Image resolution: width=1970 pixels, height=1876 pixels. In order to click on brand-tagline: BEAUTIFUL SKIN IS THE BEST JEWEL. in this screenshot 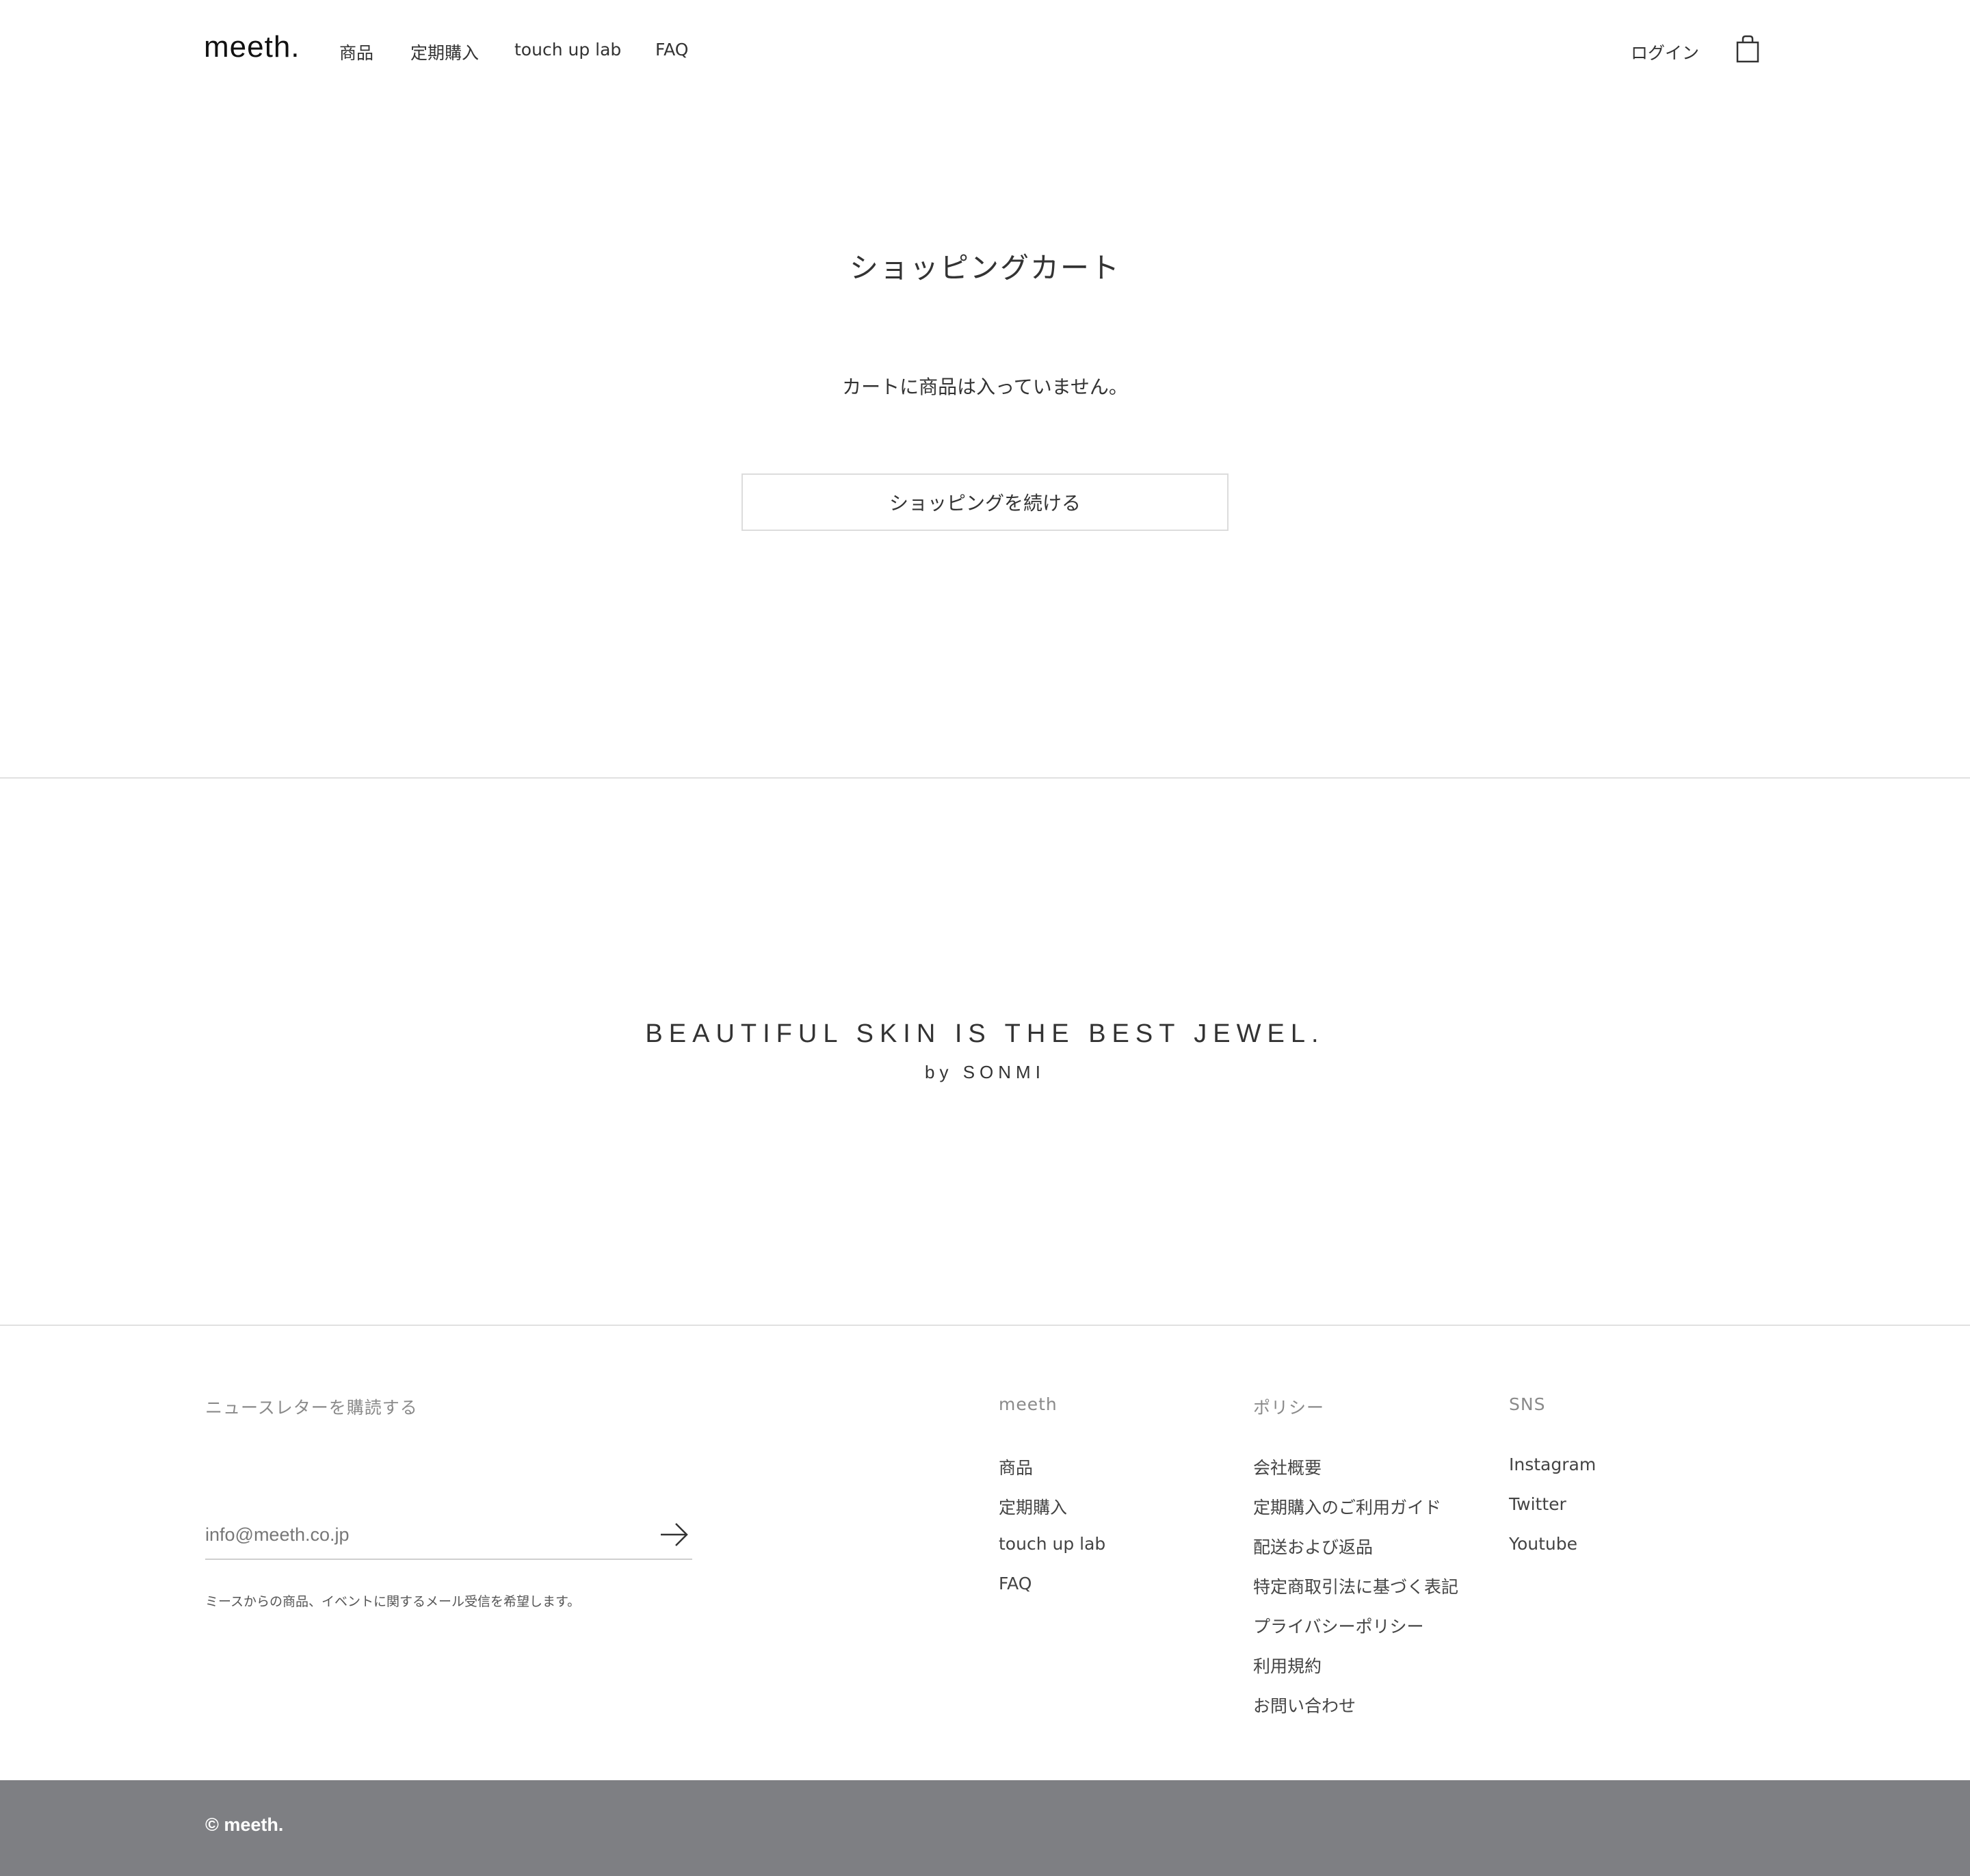, I will do `click(985, 1033)`.